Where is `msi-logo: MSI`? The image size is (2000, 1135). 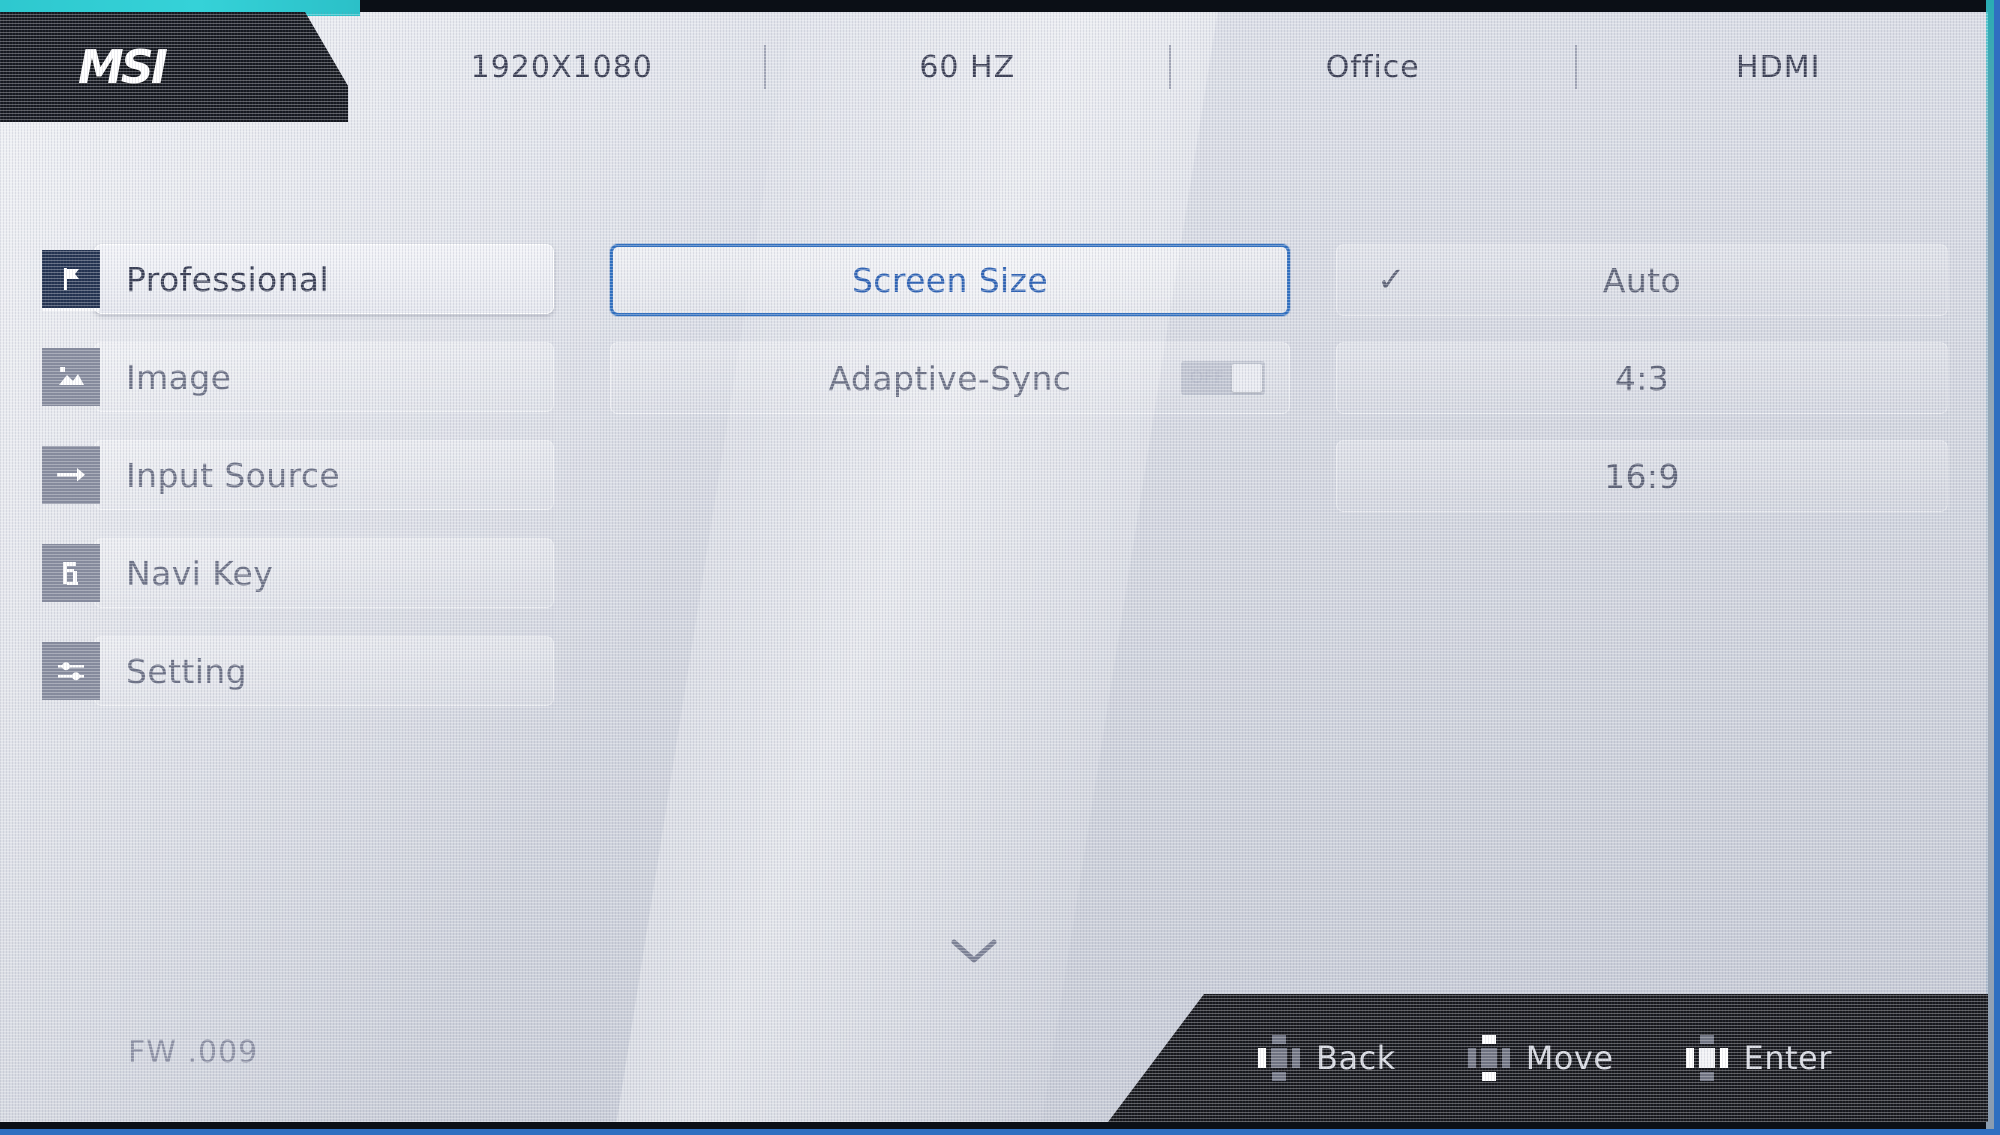
msi-logo: MSI is located at coordinates (123, 67).